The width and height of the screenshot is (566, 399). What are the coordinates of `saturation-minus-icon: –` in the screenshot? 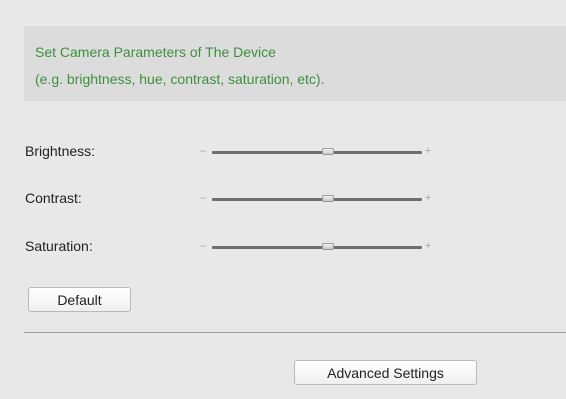 It's located at (203, 246).